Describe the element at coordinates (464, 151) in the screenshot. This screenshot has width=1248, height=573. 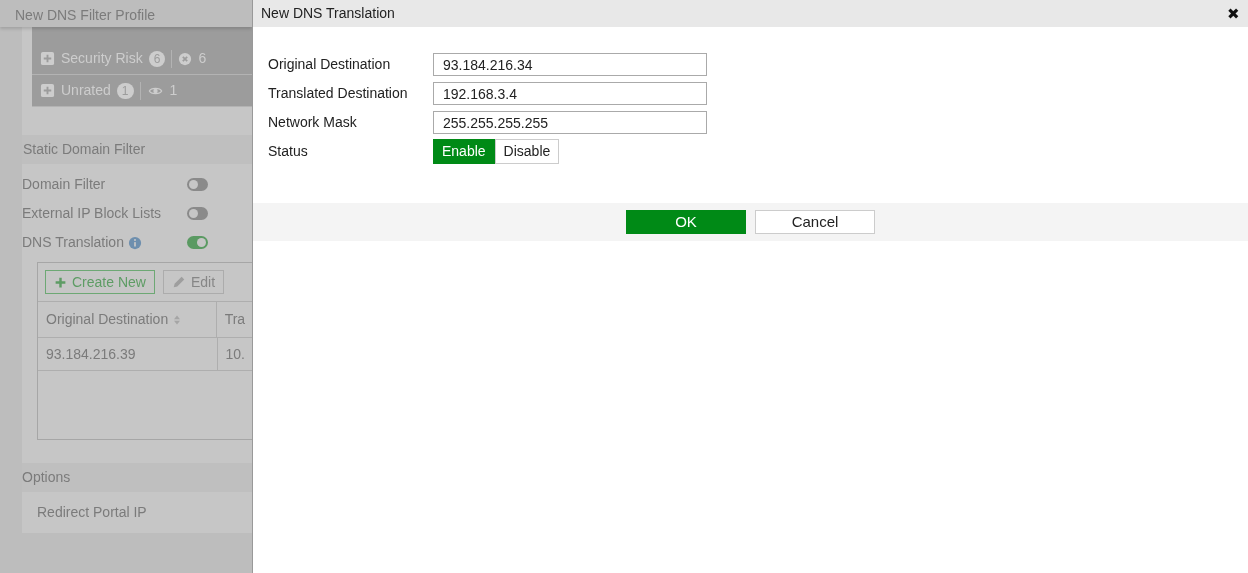
I see `status-option: Enable` at that location.